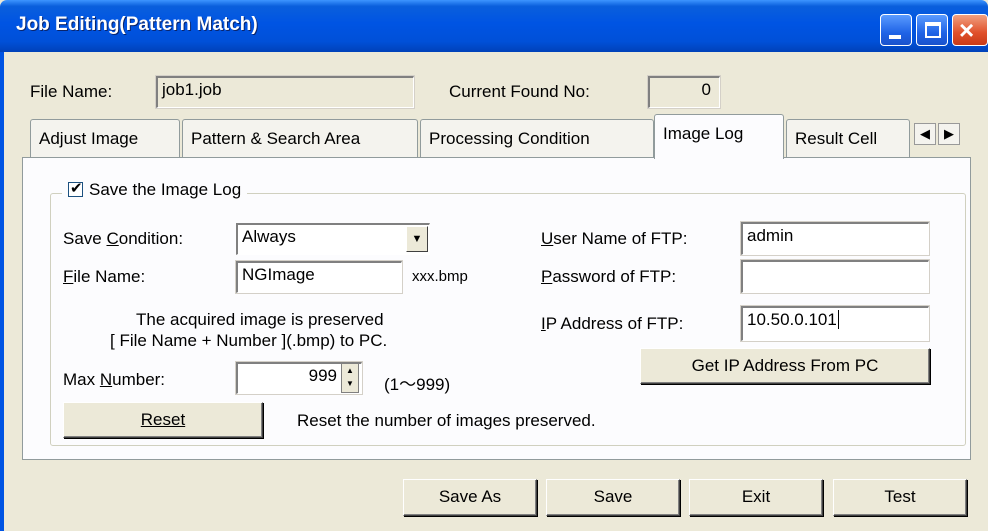 This screenshot has height=531, width=988. Describe the element at coordinates (417, 239) in the screenshot. I see `chevron-down-icon: ▼` at that location.